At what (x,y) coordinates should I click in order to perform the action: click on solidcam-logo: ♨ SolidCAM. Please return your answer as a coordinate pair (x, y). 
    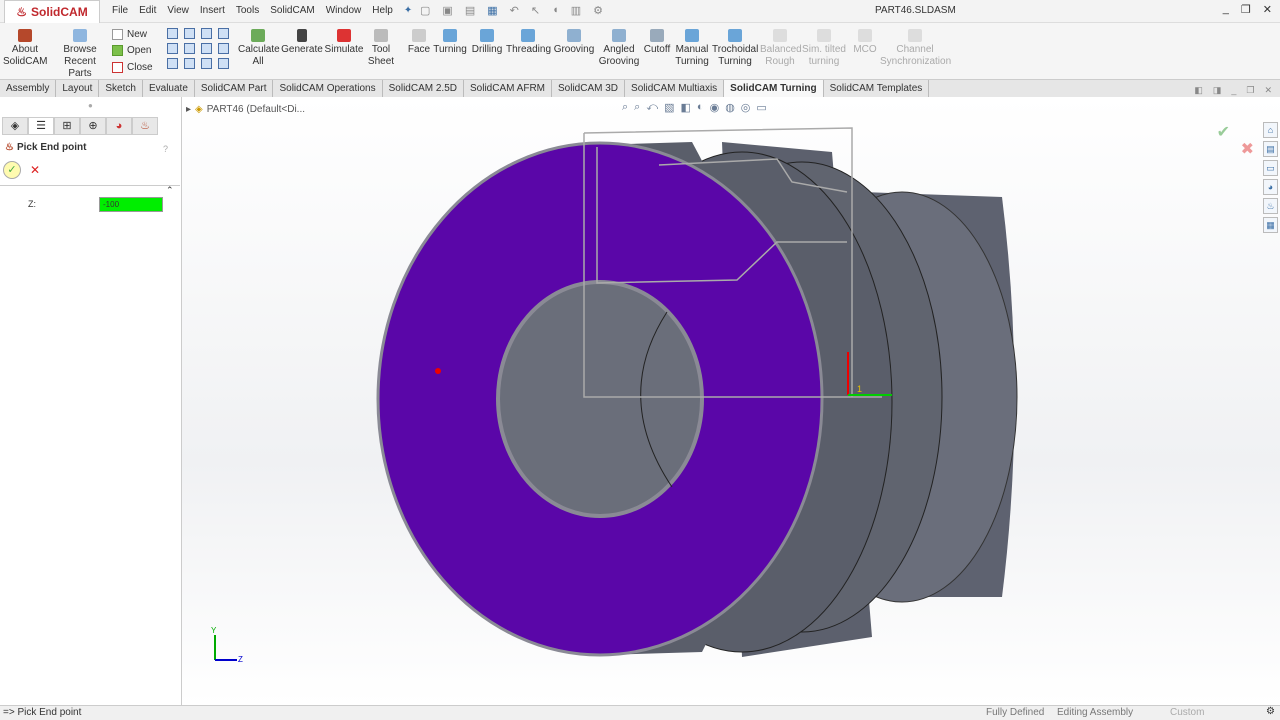
    Looking at the image, I should click on (52, 12).